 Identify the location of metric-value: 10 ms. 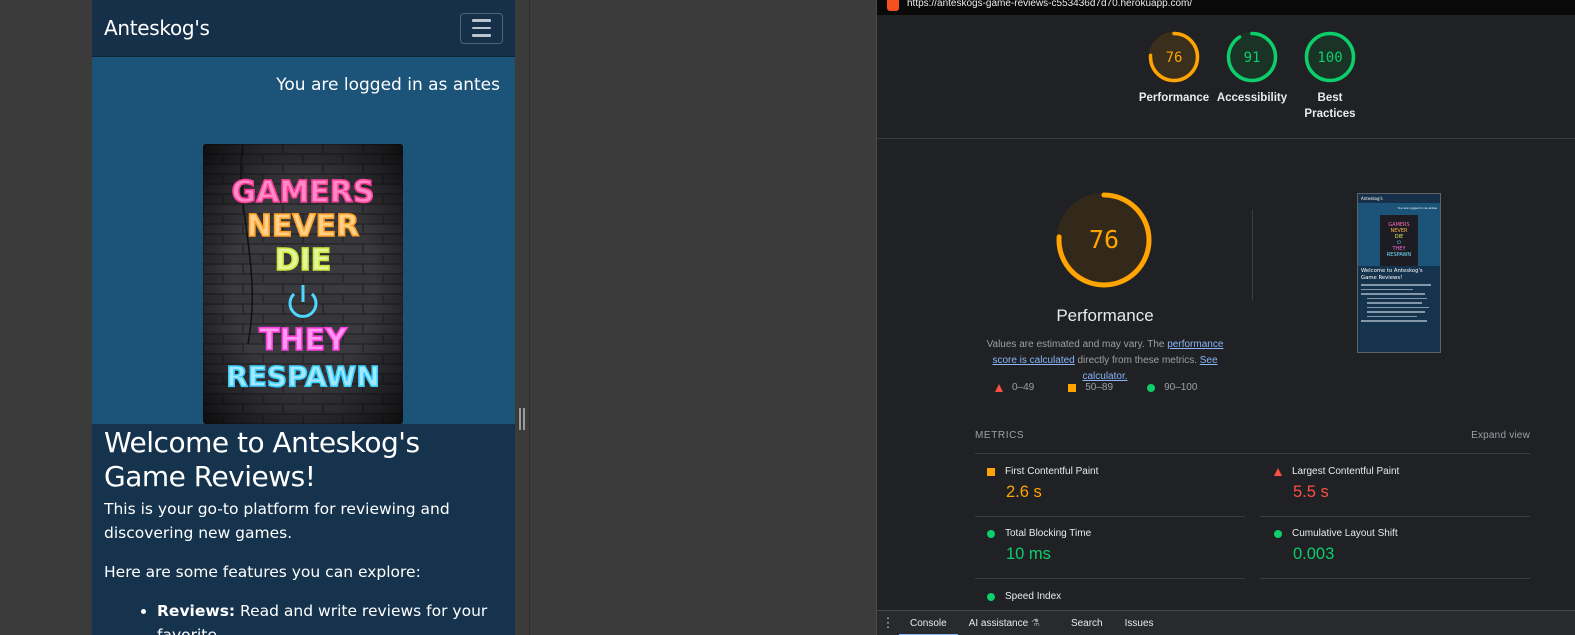
(1028, 554).